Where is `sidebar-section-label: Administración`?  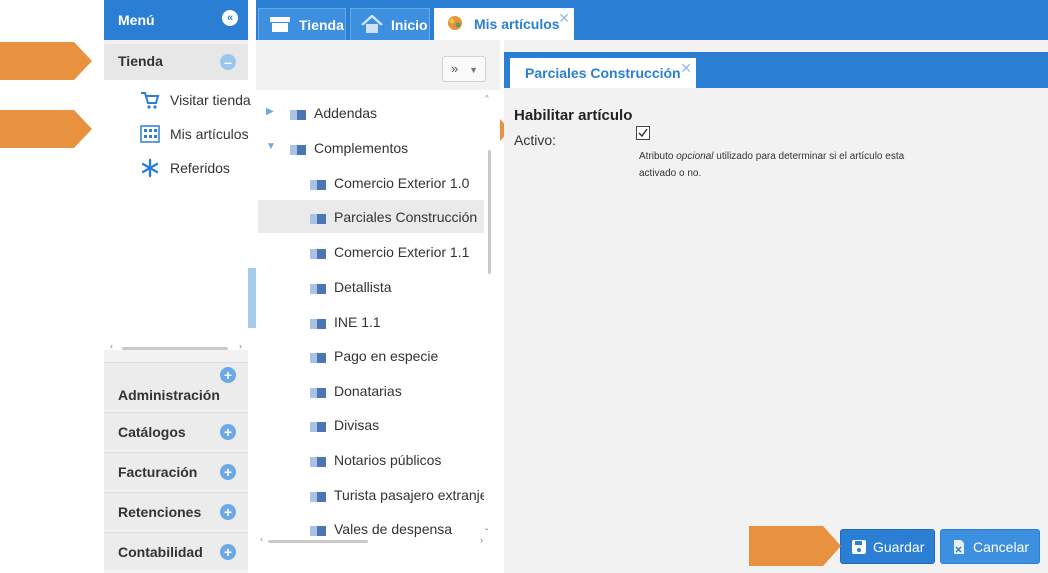
sidebar-section-label: Administración is located at coordinates (169, 395).